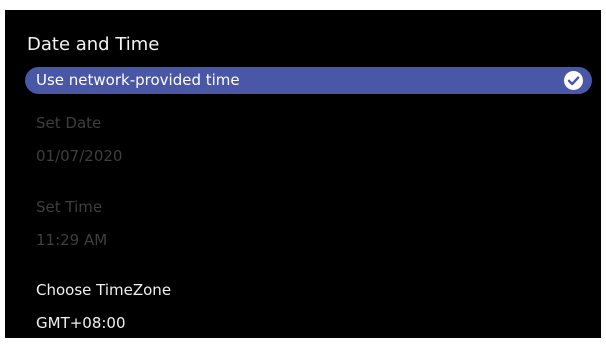  I want to click on timezone-value: GMT+08:00, so click(81, 323).